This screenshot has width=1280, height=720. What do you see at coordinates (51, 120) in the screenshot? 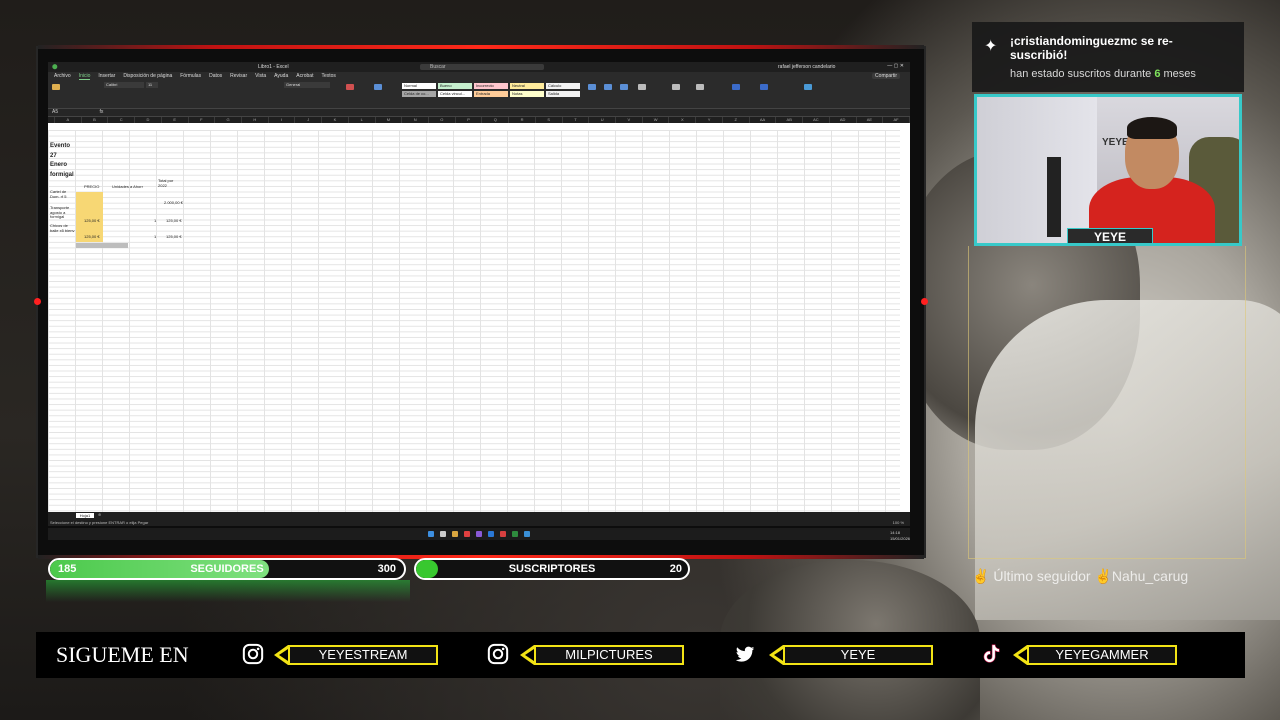
I see `select-all-corner` at bounding box center [51, 120].